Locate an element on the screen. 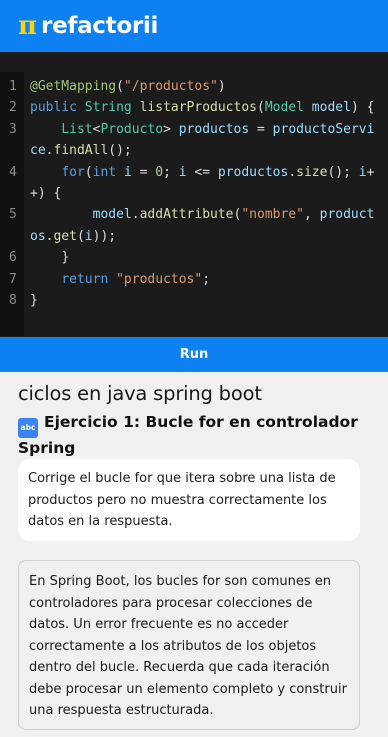 This screenshot has height=737, width=388. line-number: 1 is located at coordinates (13, 86).